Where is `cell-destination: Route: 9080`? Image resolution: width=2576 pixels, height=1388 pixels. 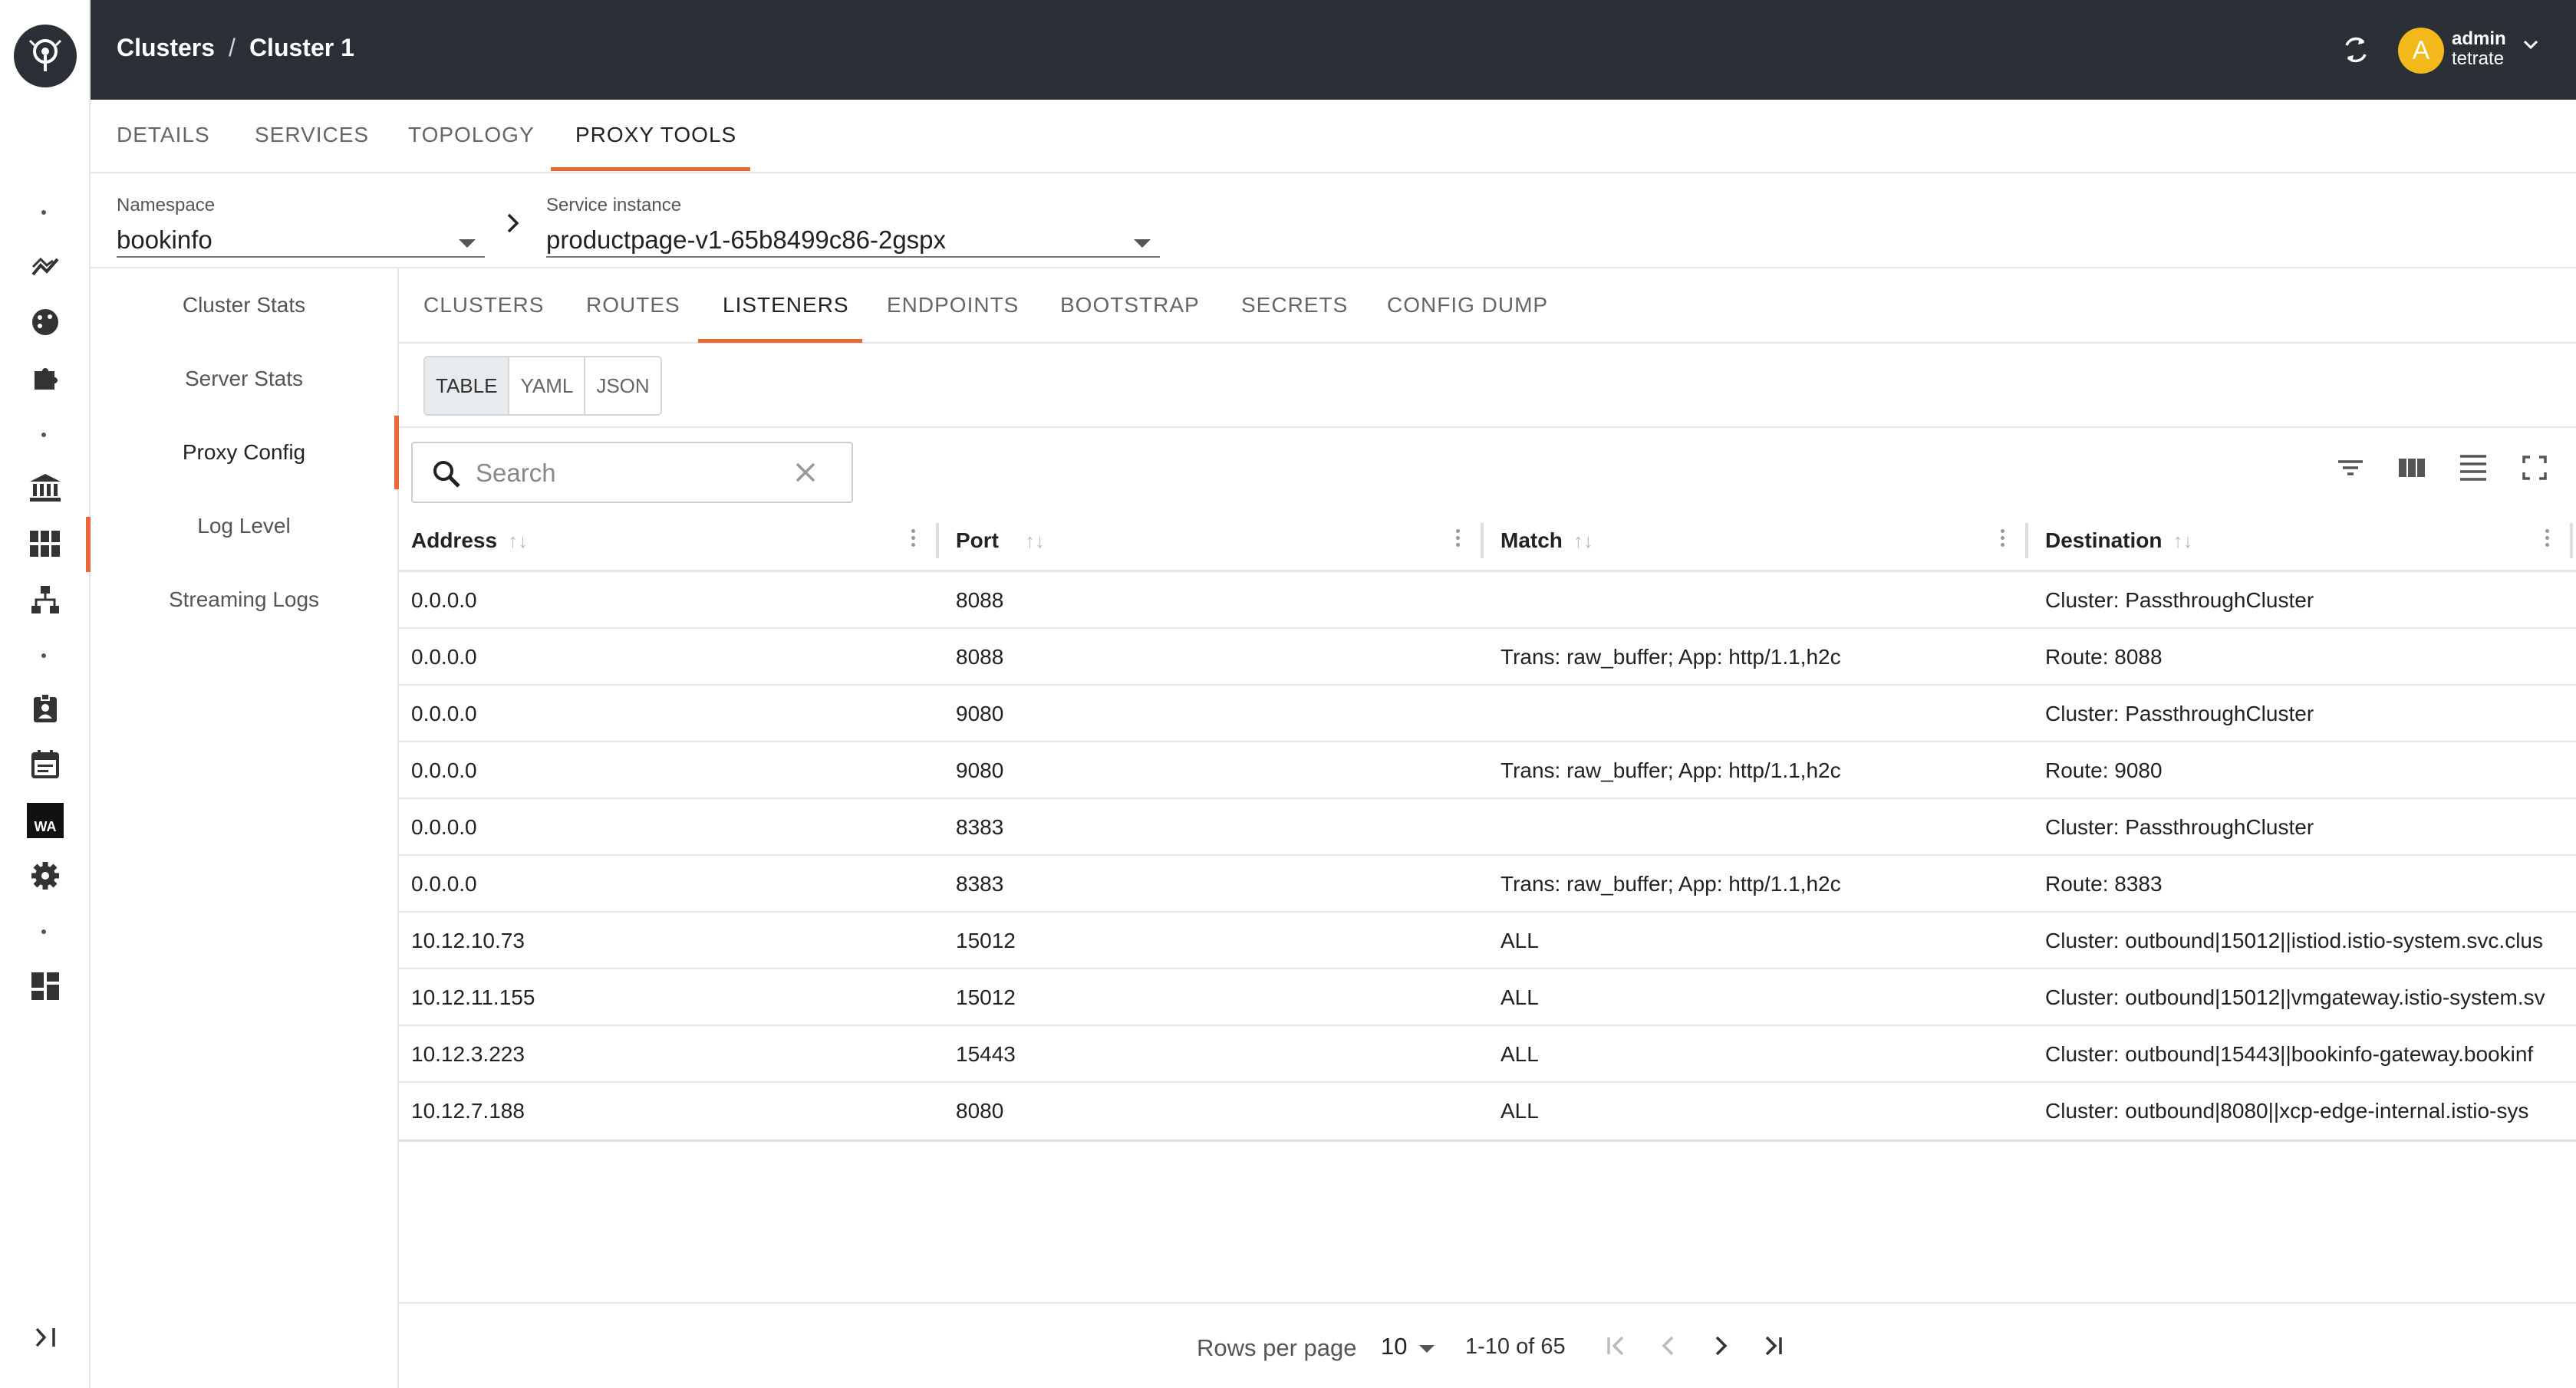
cell-destination: Route: 9080 is located at coordinates (2104, 770).